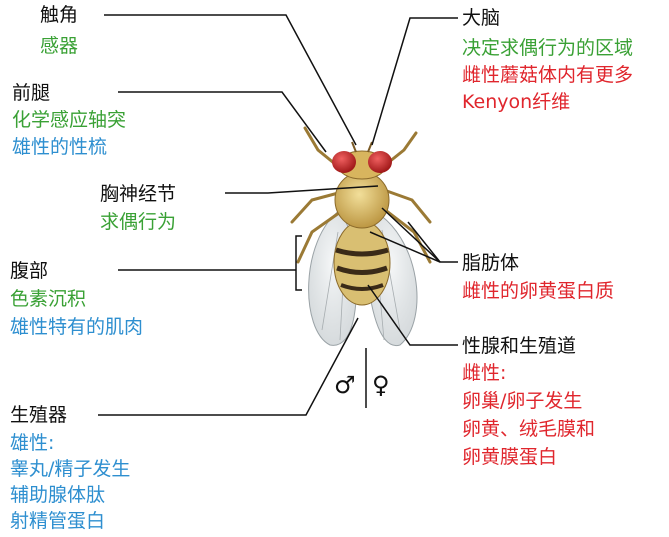  What do you see at coordinates (39, 415) in the screenshot?
I see `genitalia-title: 生殖器` at bounding box center [39, 415].